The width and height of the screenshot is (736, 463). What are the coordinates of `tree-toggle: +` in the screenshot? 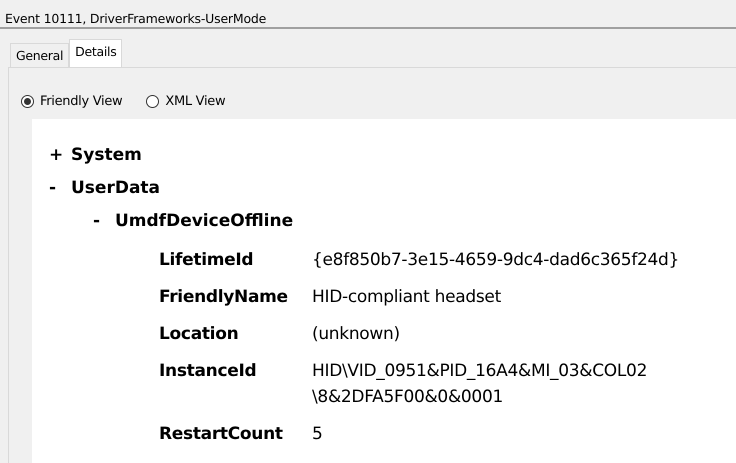 It's located at (60, 155).